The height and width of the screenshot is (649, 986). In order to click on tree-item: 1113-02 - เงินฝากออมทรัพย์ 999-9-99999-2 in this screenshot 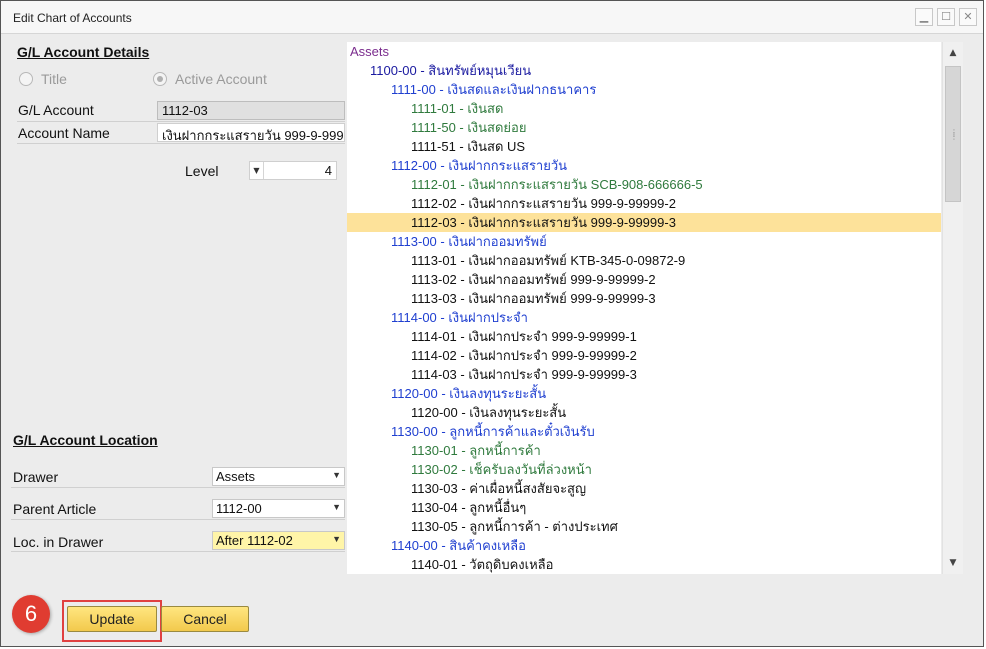, I will do `click(644, 279)`.